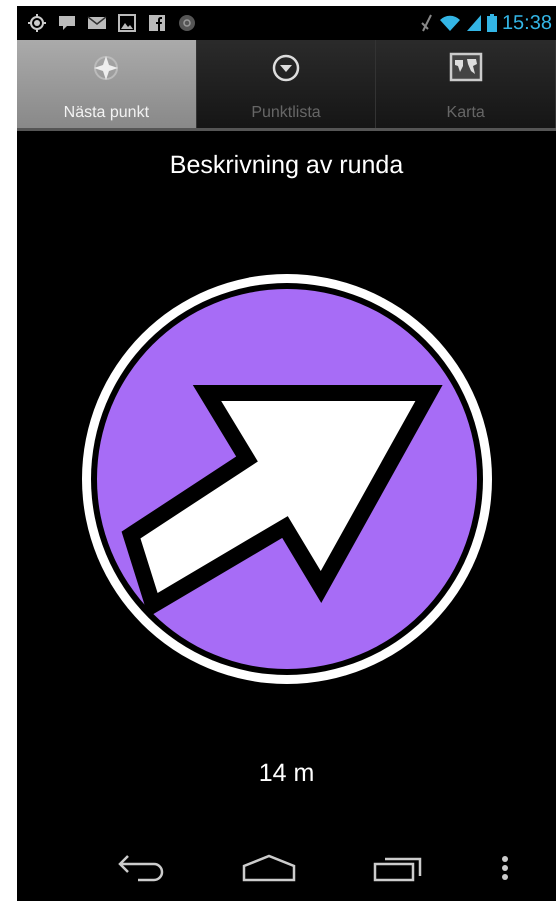 The width and height of the screenshot is (556, 901). Describe the element at coordinates (286, 84) in the screenshot. I see `tab: Punktlista` at that location.